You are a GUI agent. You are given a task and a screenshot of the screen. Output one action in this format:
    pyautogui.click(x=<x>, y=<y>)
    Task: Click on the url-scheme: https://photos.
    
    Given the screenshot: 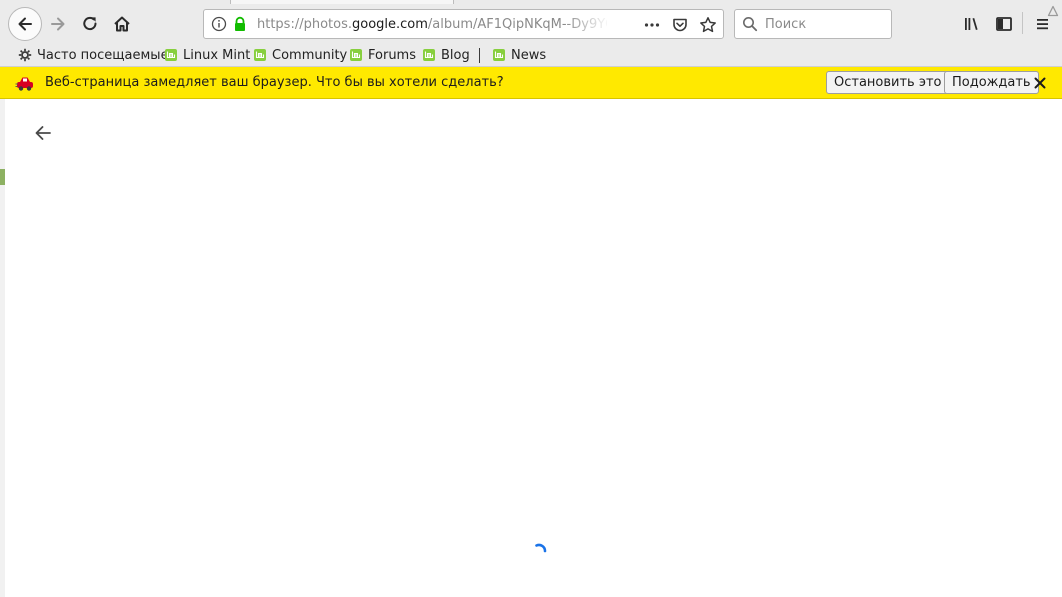 What is the action you would take?
    pyautogui.click(x=304, y=24)
    